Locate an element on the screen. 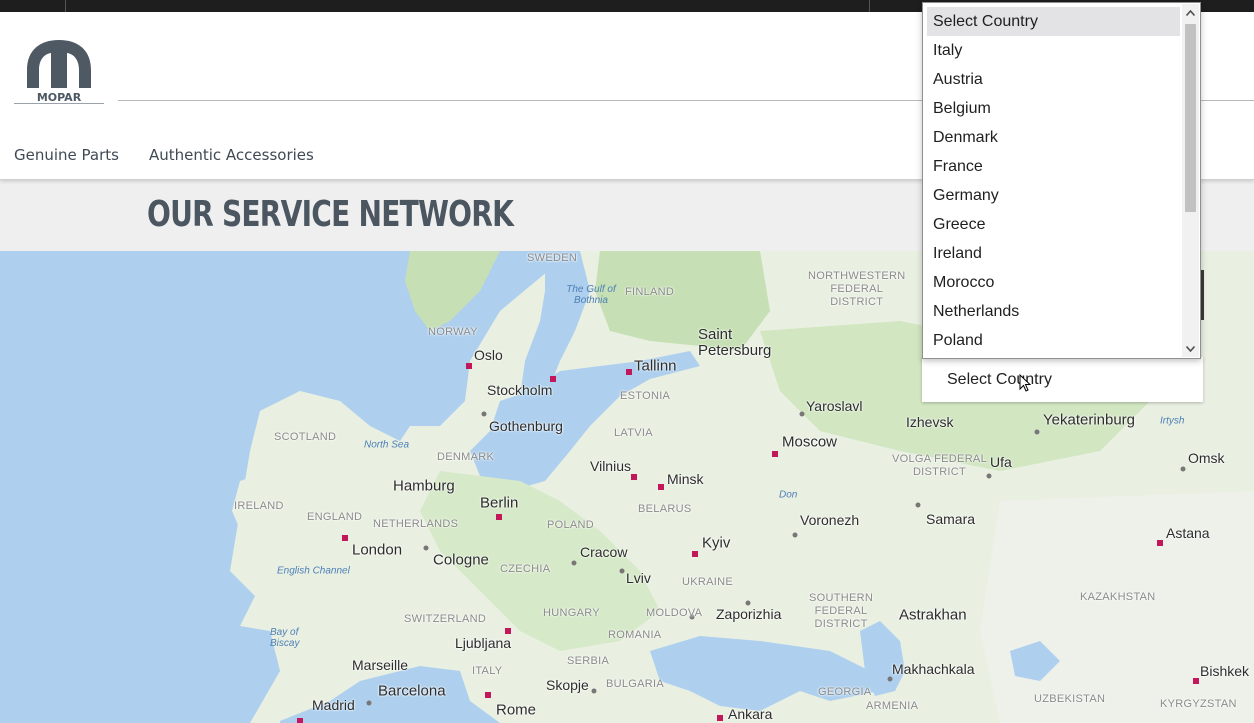 Image resolution: width=1254 pixels, height=723 pixels. map-country-label: FINLAND is located at coordinates (650, 292).